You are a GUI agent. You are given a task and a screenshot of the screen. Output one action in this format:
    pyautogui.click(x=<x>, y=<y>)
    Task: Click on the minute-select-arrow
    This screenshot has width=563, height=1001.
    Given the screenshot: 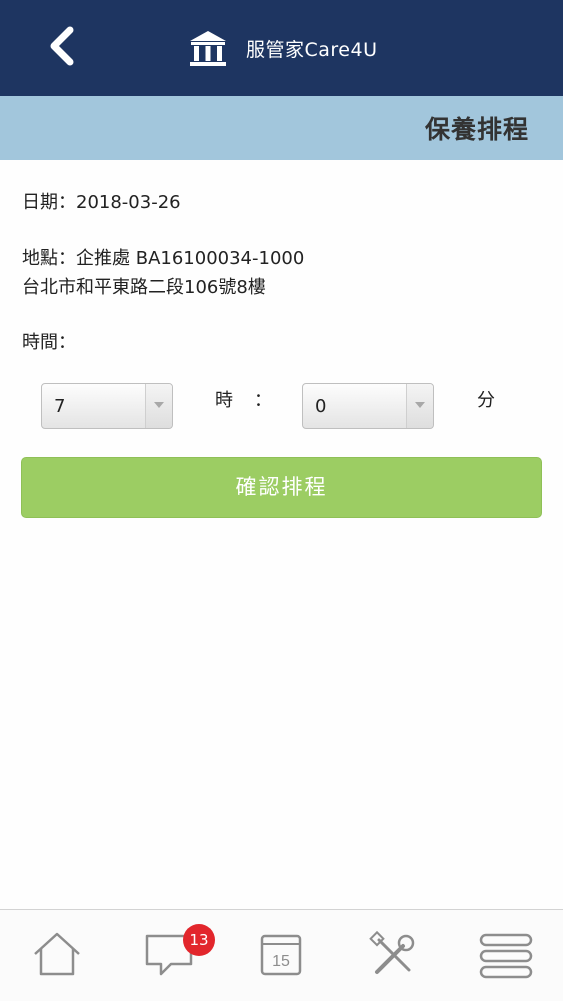 What is the action you would take?
    pyautogui.click(x=419, y=406)
    